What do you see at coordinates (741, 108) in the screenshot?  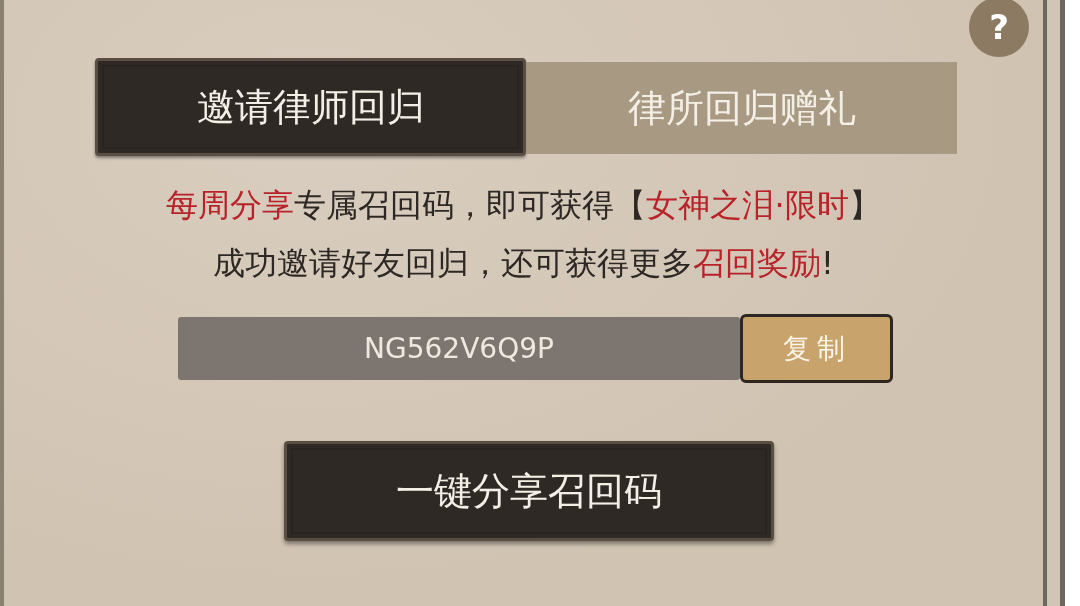 I see `tab: 律所回归赠礼` at bounding box center [741, 108].